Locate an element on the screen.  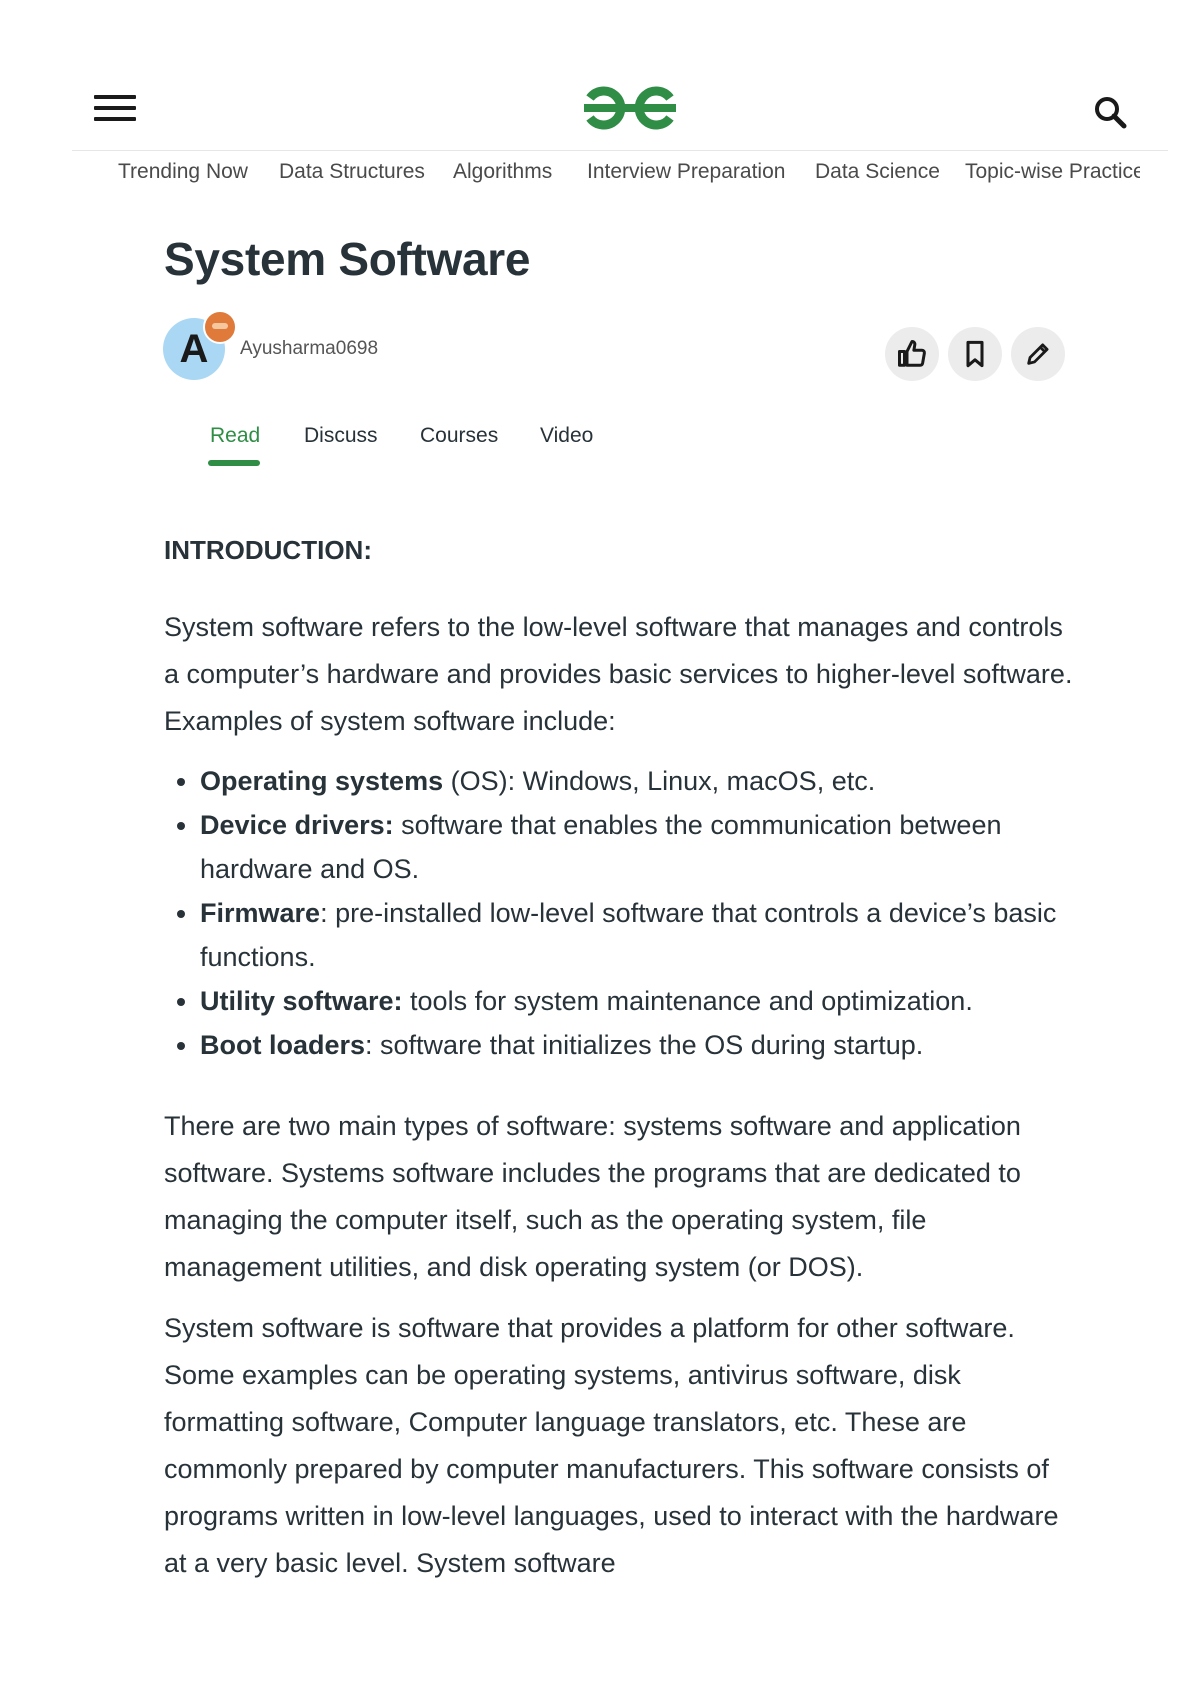
list-item-term: Firmware is located at coordinates (260, 913).